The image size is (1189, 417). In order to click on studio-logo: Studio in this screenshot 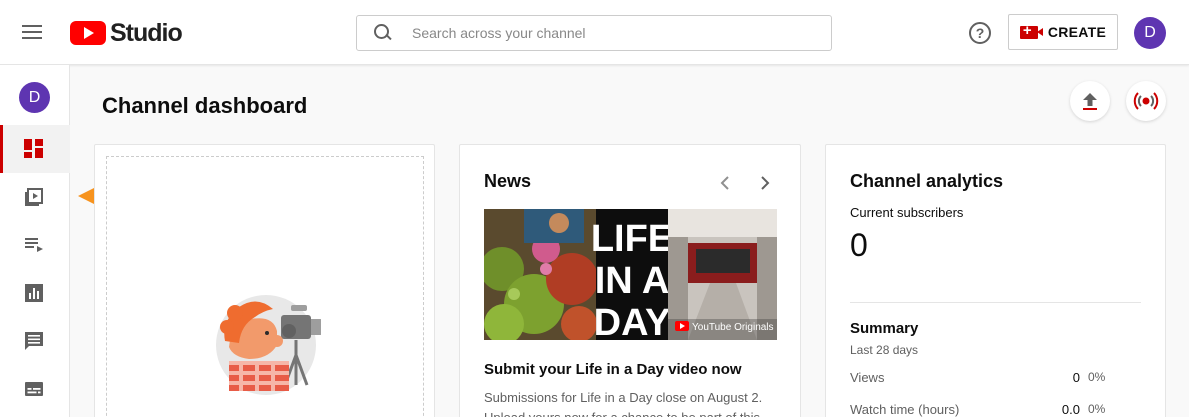, I will do `click(126, 32)`.